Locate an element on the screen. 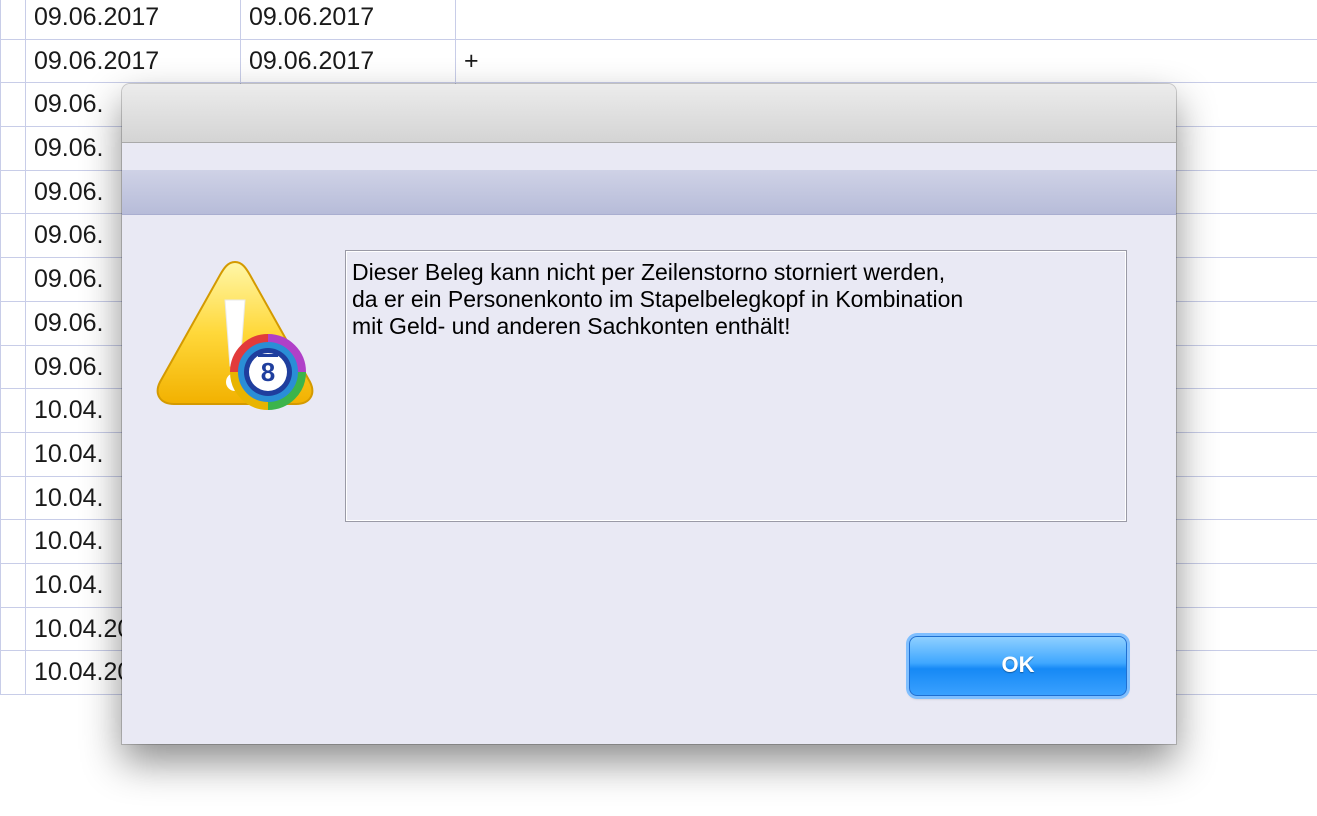 This screenshot has height=816, width=1317. table-row: 09.06.2017 09.06.2017 is located at coordinates (658, 20).